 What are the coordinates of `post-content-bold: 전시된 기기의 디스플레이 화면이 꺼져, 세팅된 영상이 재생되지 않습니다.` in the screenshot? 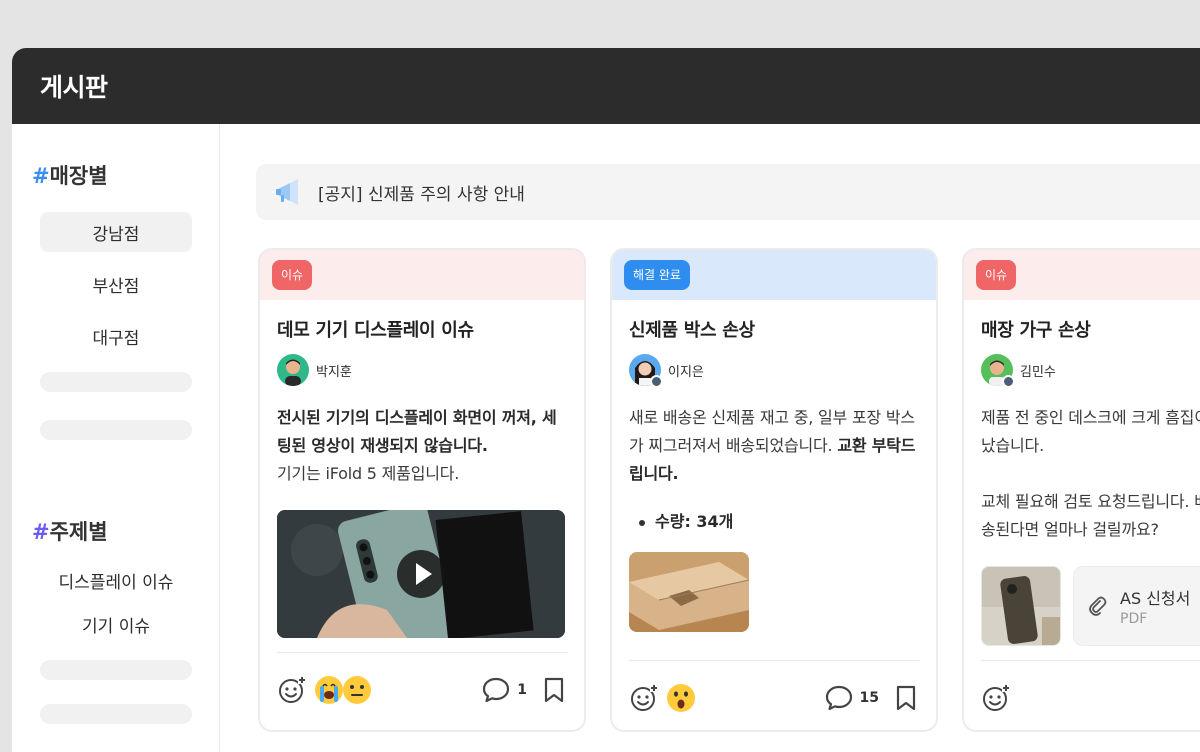 It's located at (417, 431).